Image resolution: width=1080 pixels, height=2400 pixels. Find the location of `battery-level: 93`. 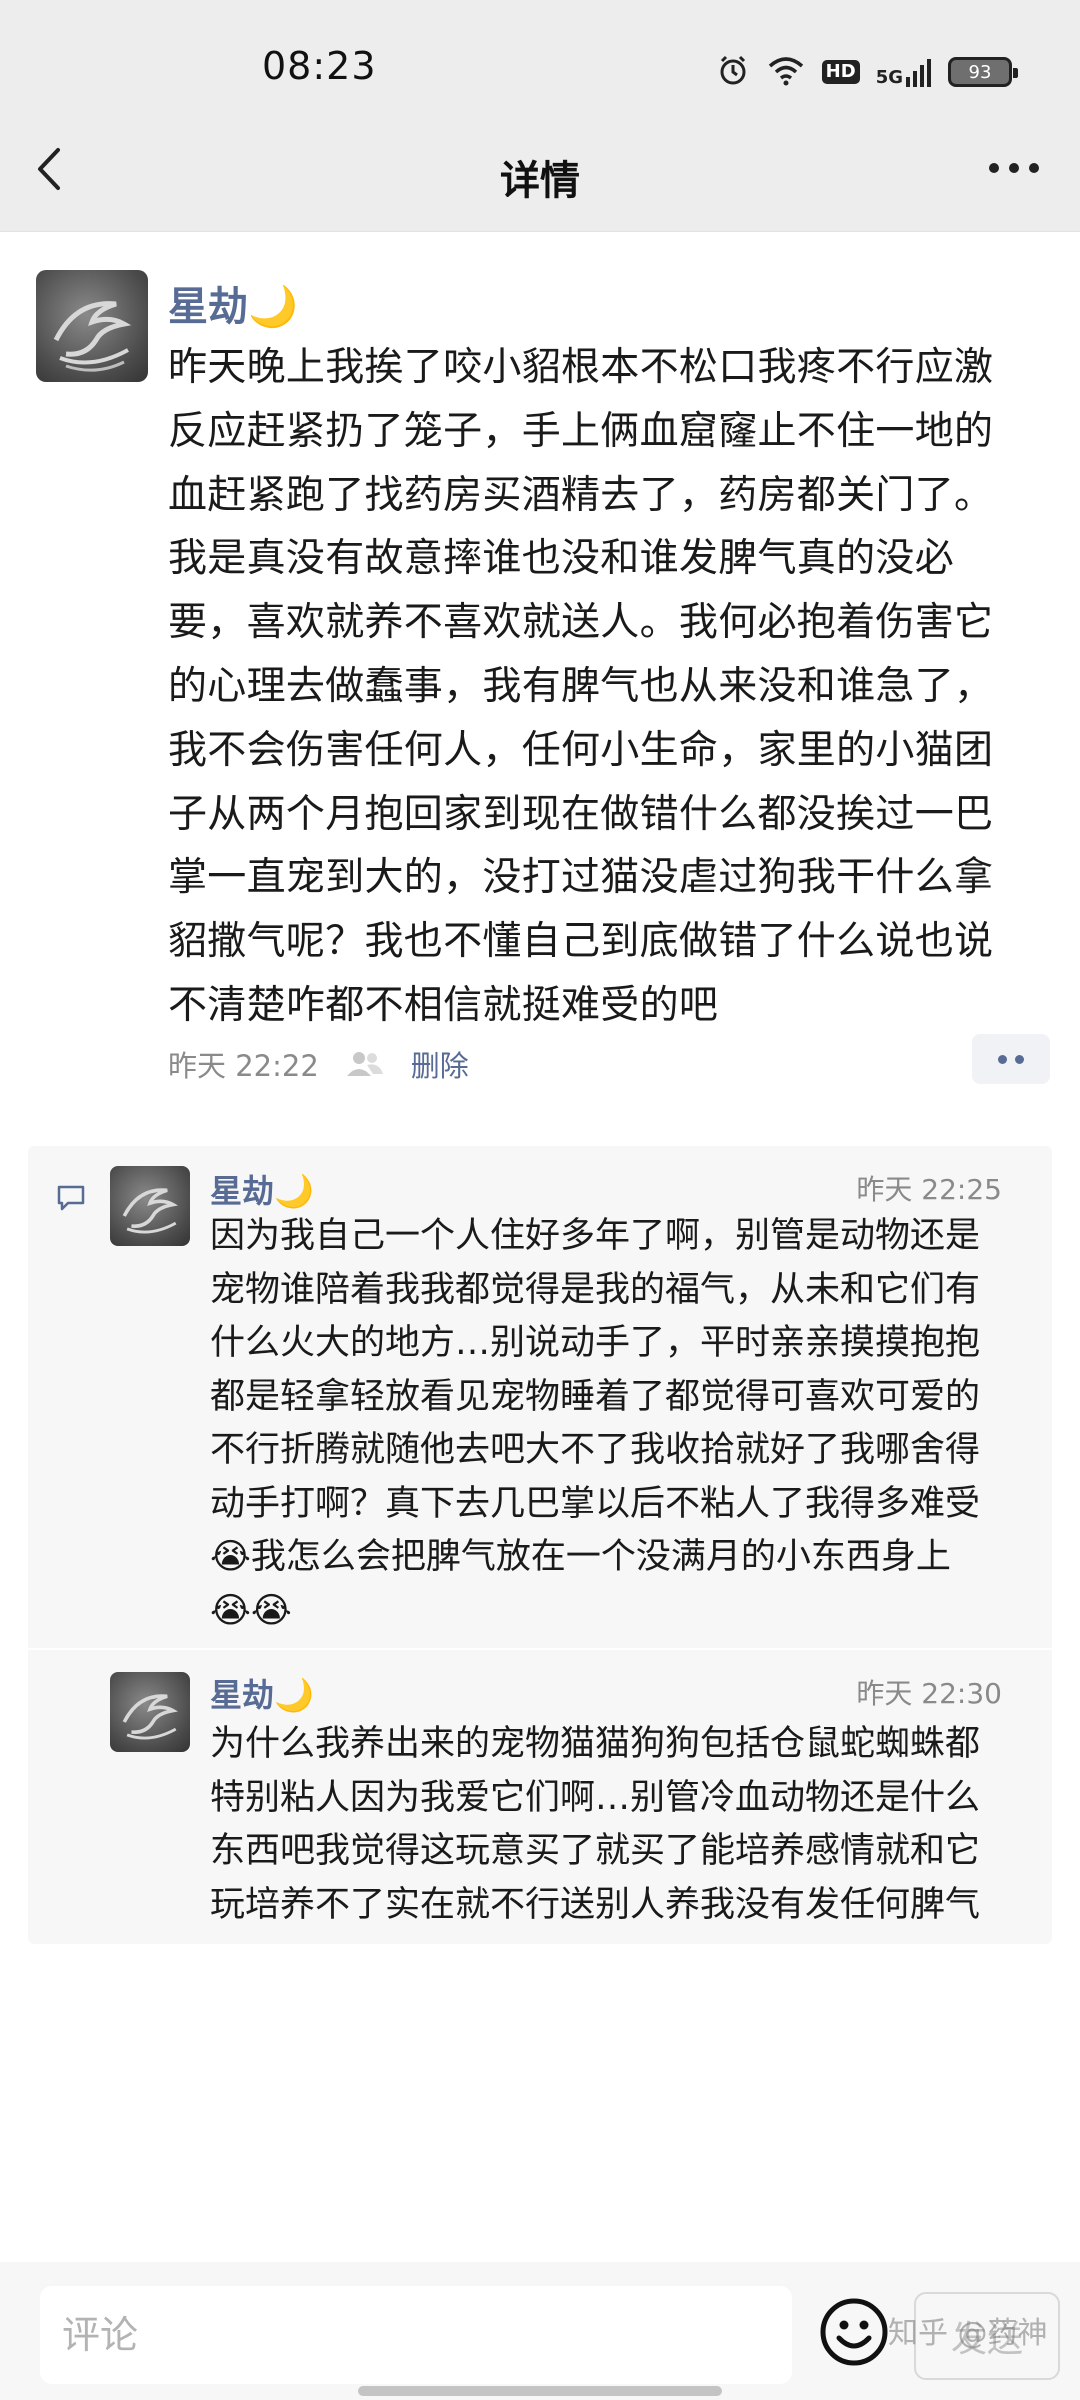

battery-level: 93 is located at coordinates (980, 72).